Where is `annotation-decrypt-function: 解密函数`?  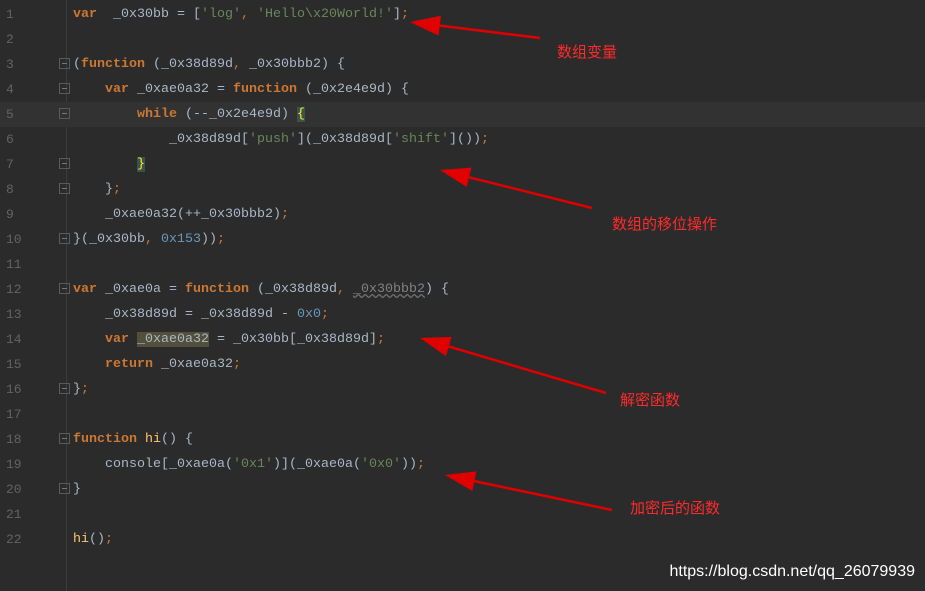
annotation-decrypt-function: 解密函数 is located at coordinates (650, 400).